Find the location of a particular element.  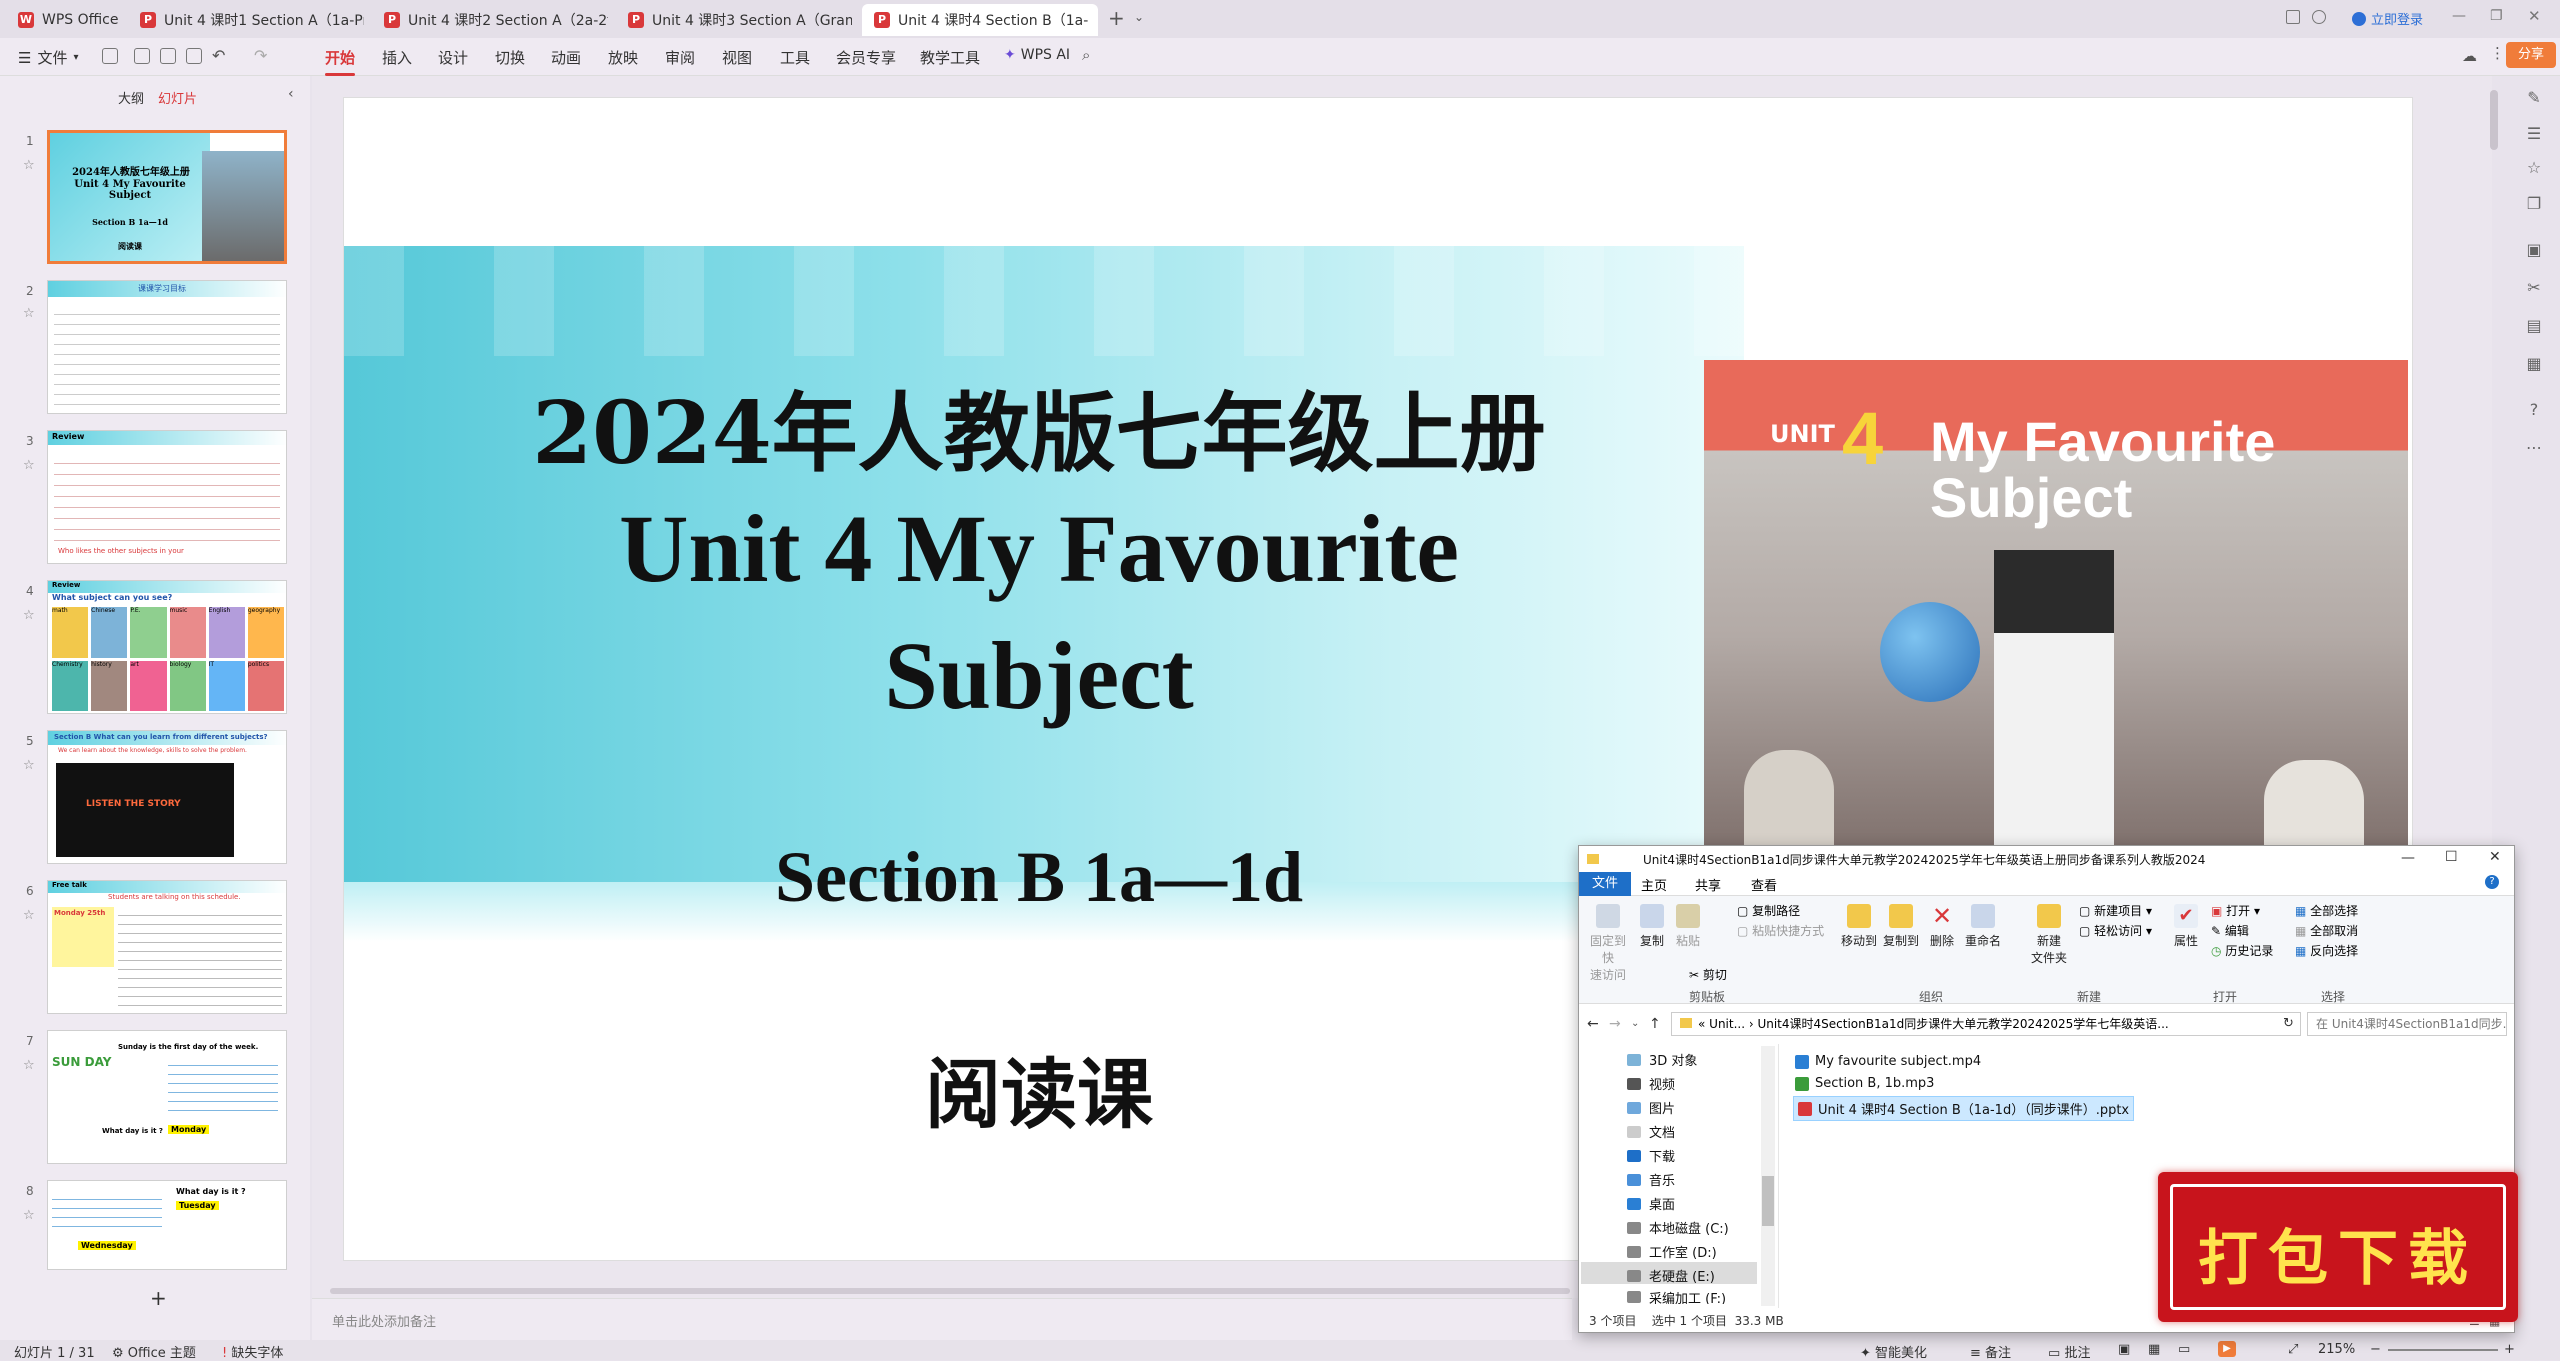

menu-view: 视图 is located at coordinates (737, 57).